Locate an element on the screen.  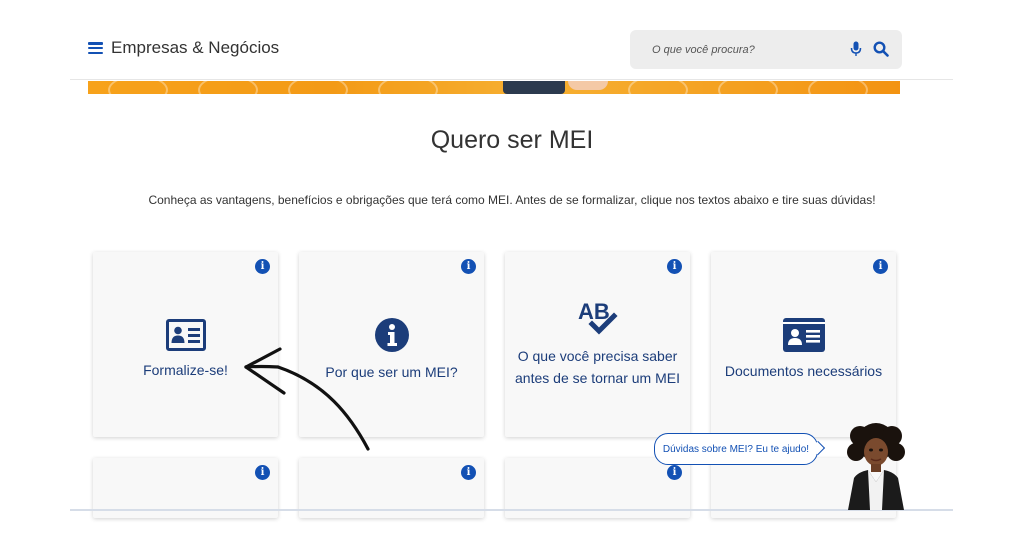
microphone-icon is located at coordinates (856, 49).